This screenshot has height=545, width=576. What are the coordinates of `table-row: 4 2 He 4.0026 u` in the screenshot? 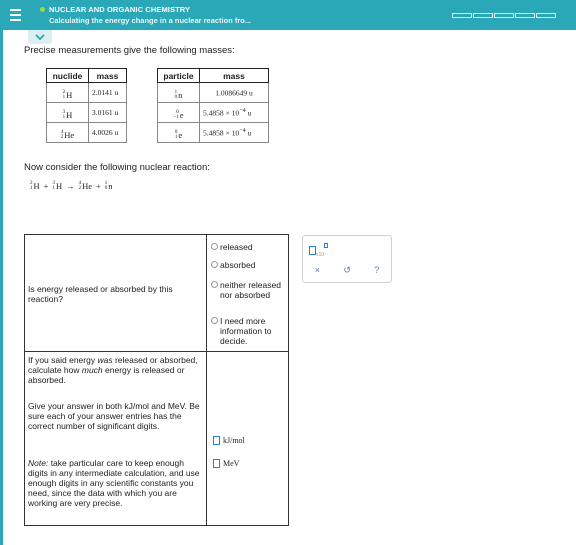 It's located at (86, 132).